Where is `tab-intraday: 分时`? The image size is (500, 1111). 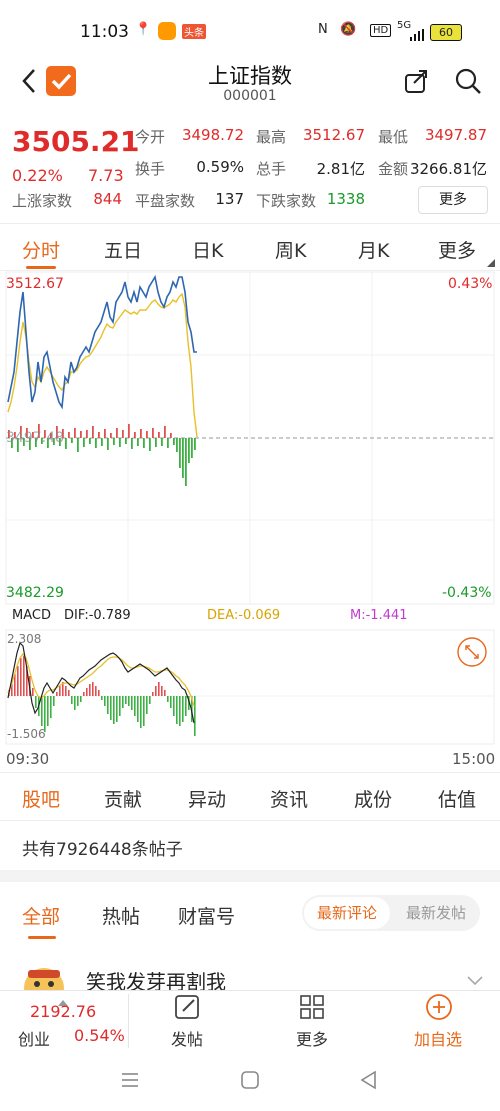
tab-intraday: 分时 is located at coordinates (41, 249).